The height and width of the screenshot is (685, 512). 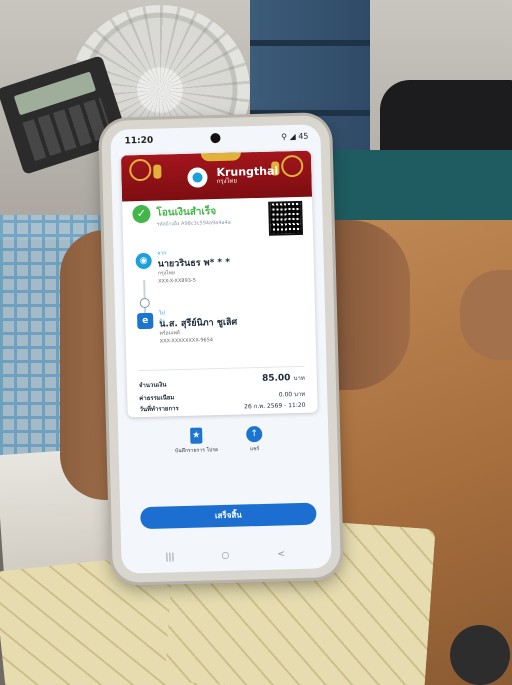 What do you see at coordinates (144, 303) in the screenshot?
I see `arrow-down-icon` at bounding box center [144, 303].